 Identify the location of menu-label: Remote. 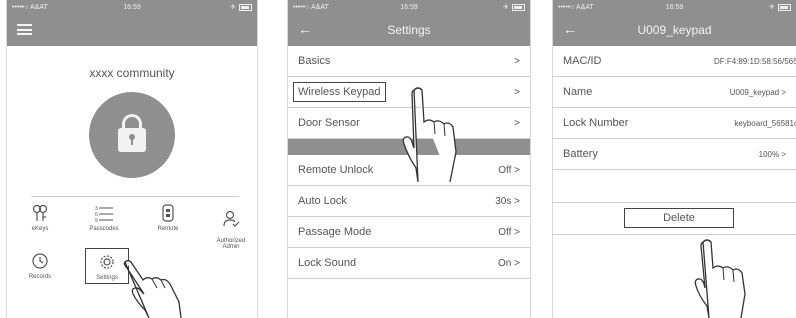
(168, 229).